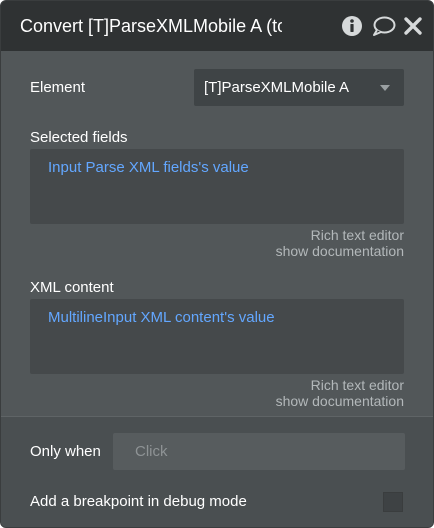 This screenshot has width=434, height=528. I want to click on xml-content-expression: MultilineInput XML content's value, so click(161, 318).